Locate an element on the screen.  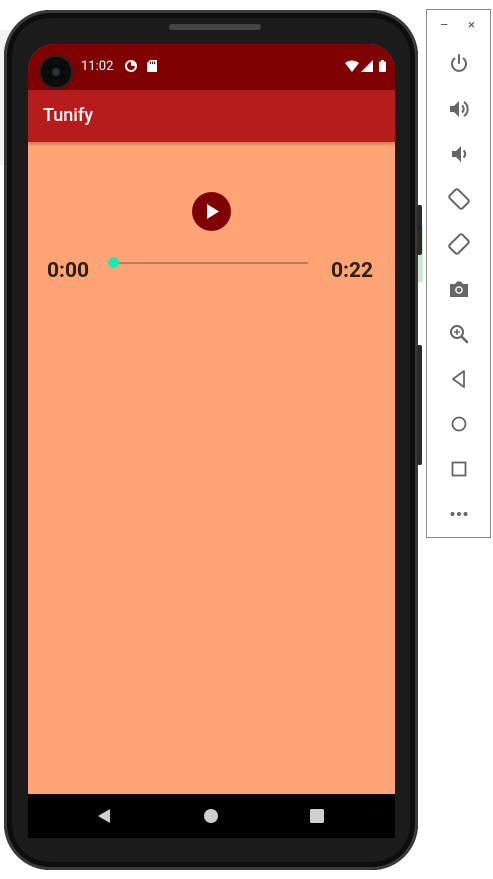
volume-down-icon is located at coordinates (459, 154).